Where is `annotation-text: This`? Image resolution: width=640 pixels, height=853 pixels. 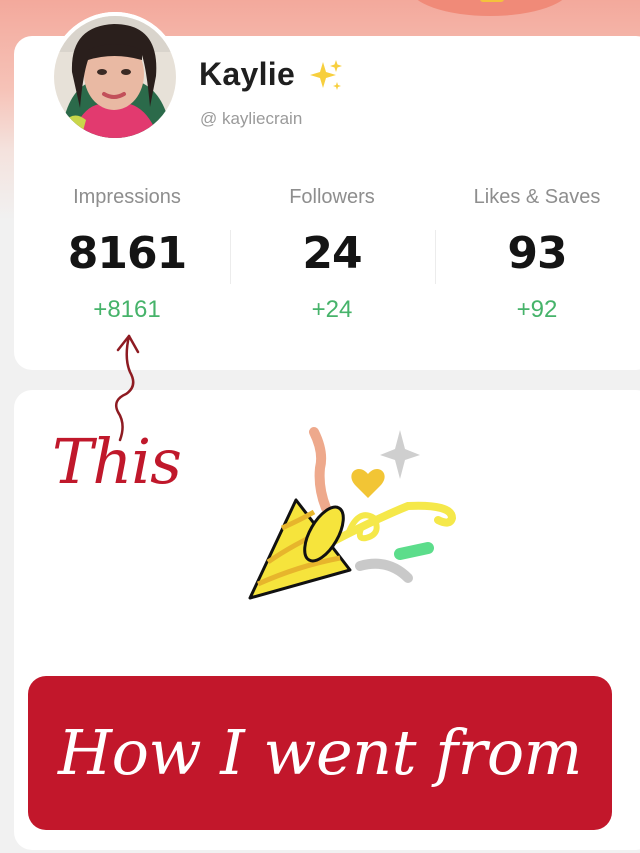
annotation-text: This is located at coordinates (117, 461).